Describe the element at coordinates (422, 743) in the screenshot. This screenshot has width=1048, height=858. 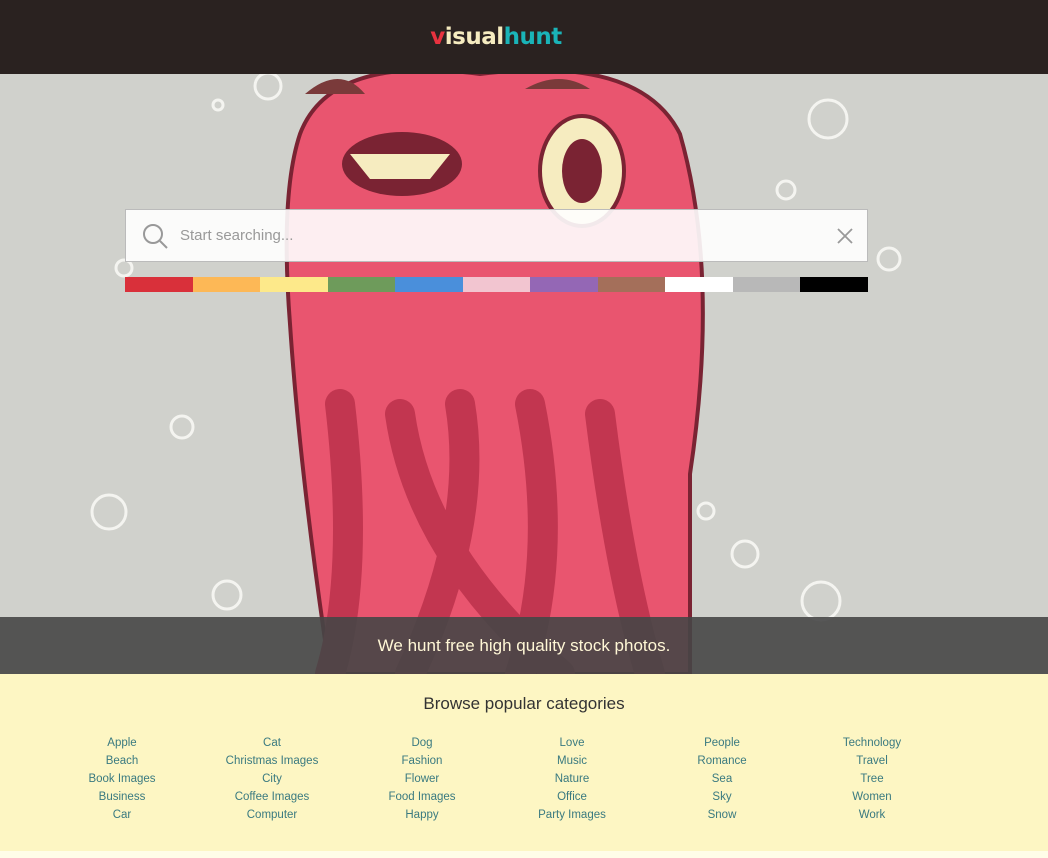
I see `category-link: Dog` at that location.